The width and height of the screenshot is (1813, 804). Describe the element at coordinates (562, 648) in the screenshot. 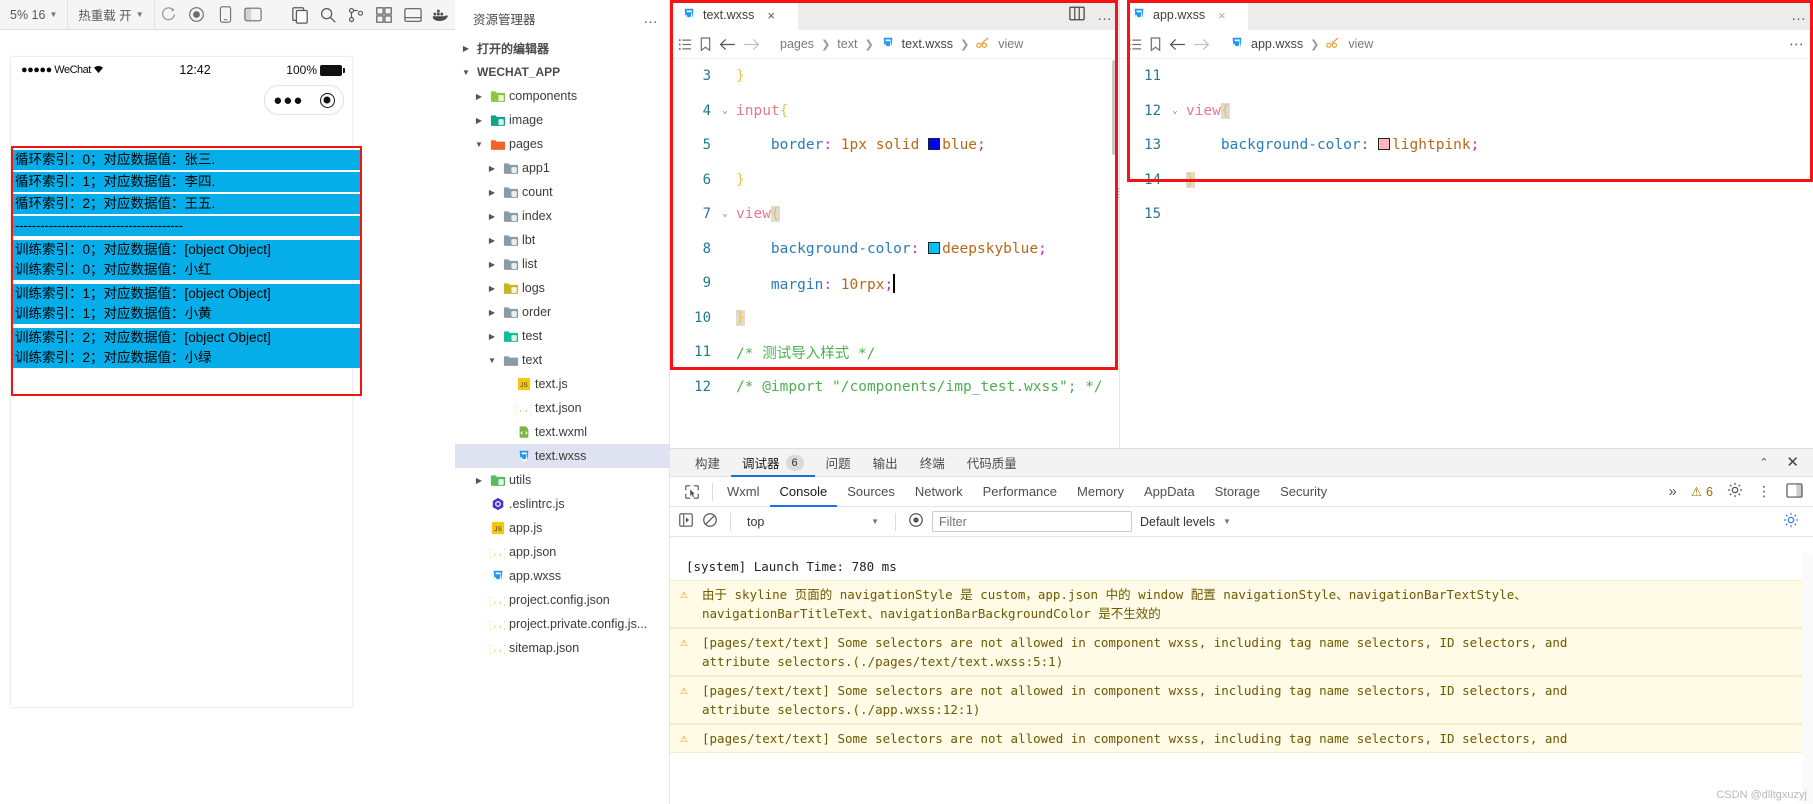

I see `tree-item-sitemap.json: {..} sitemap.json` at that location.